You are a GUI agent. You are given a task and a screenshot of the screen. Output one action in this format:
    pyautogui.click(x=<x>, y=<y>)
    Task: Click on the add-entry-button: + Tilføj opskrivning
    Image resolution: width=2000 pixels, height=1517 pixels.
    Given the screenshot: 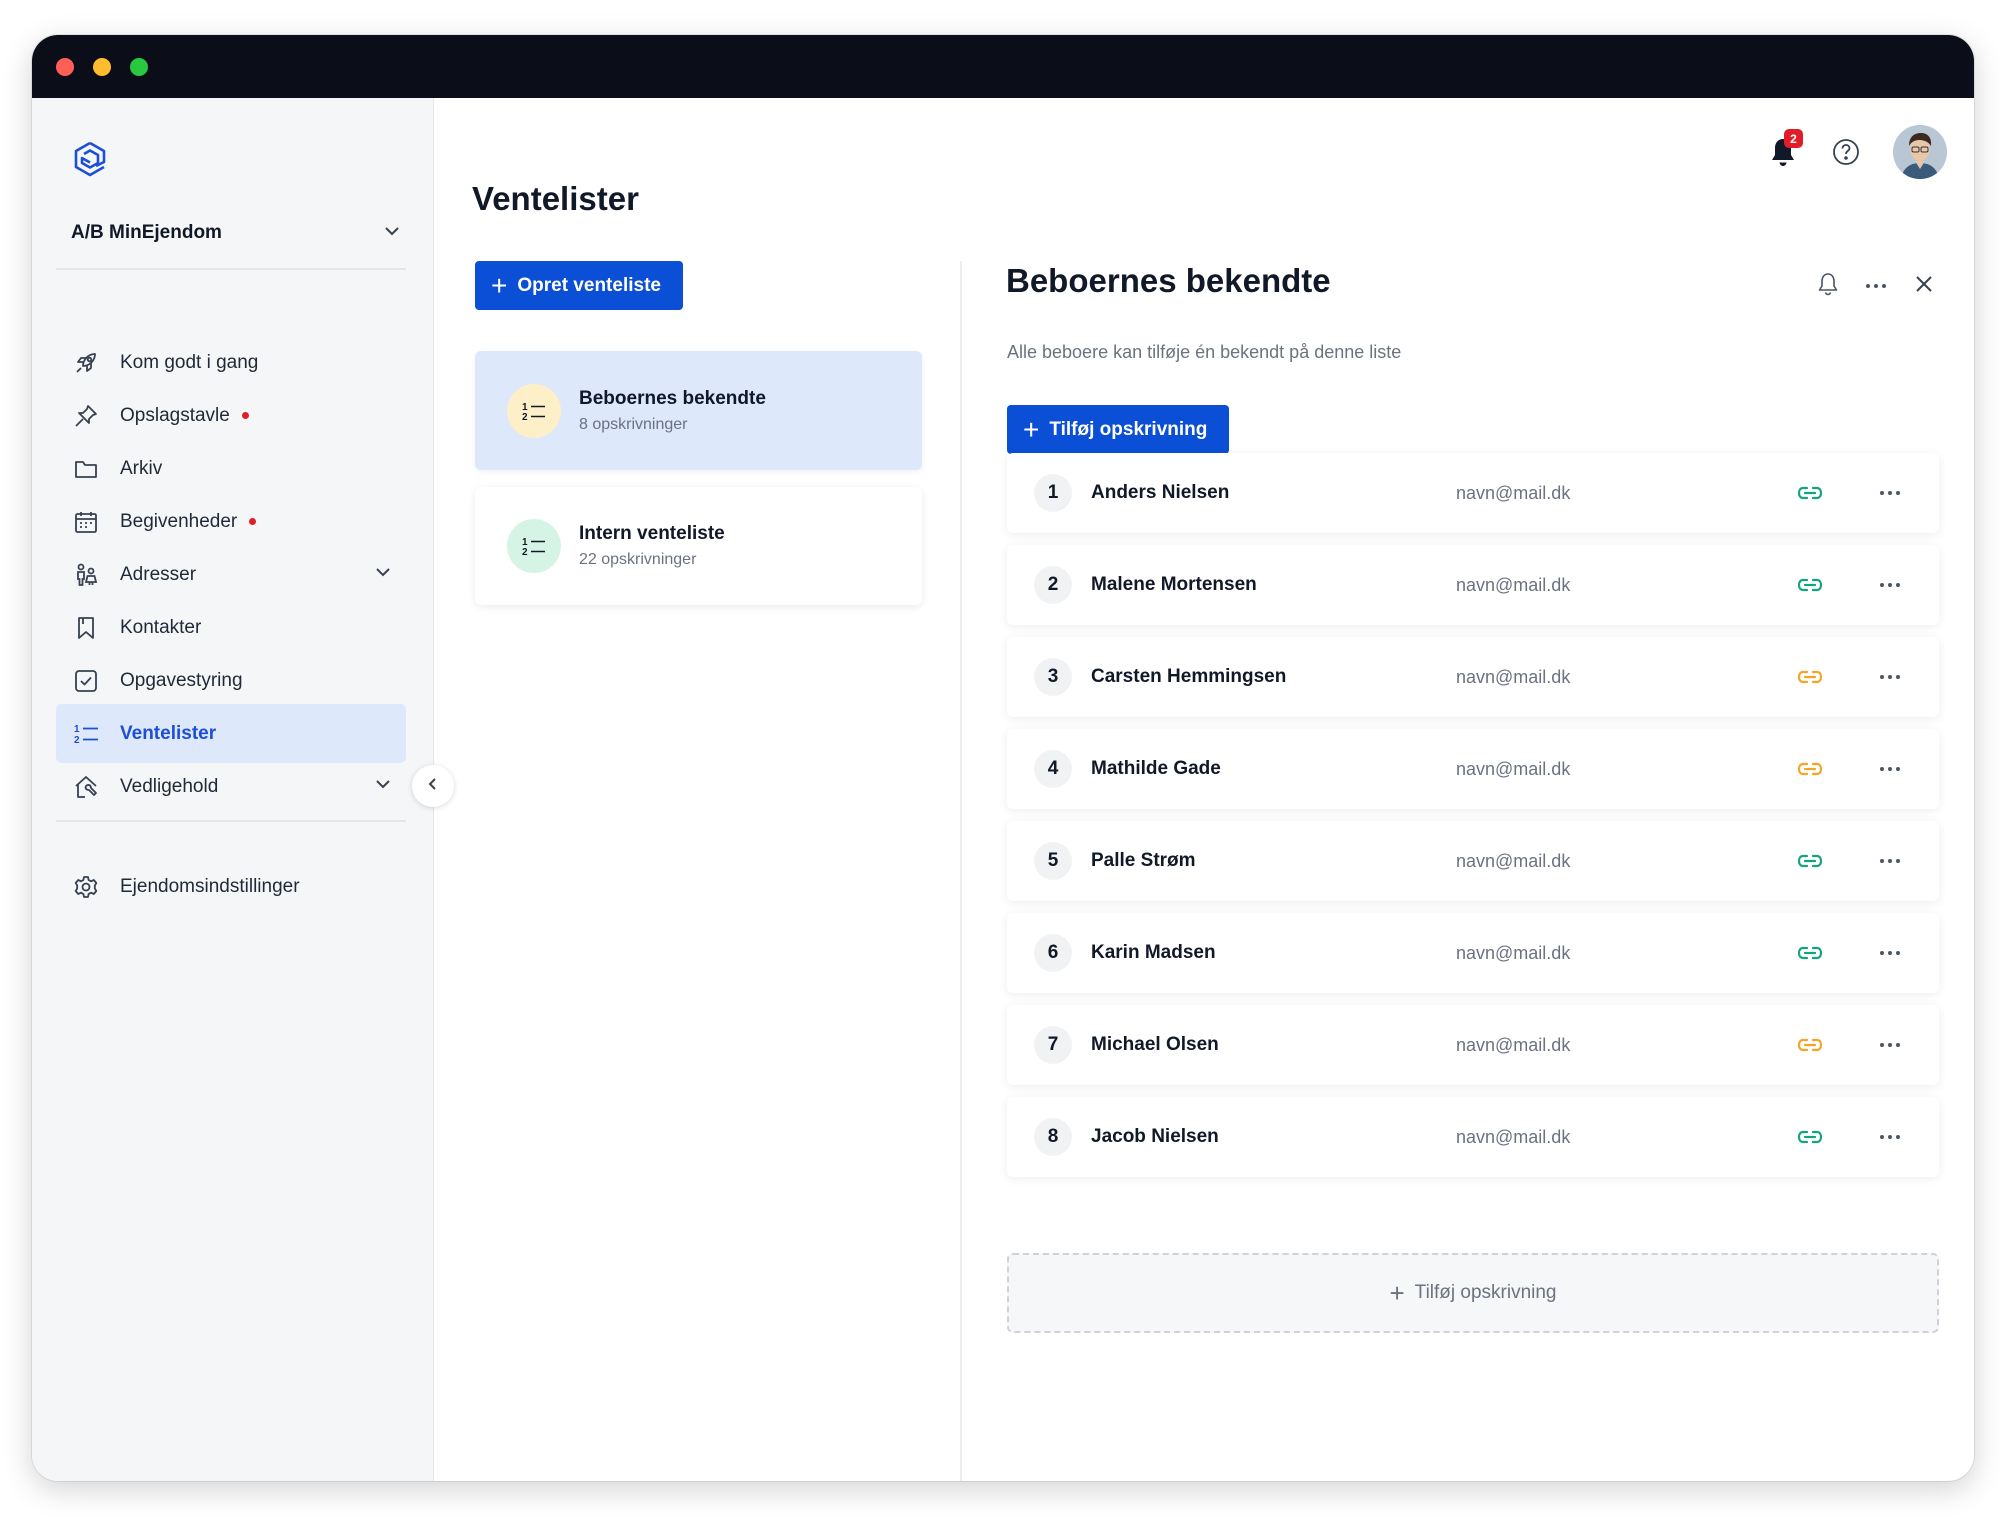 What is the action you would take?
    pyautogui.click(x=1118, y=429)
    